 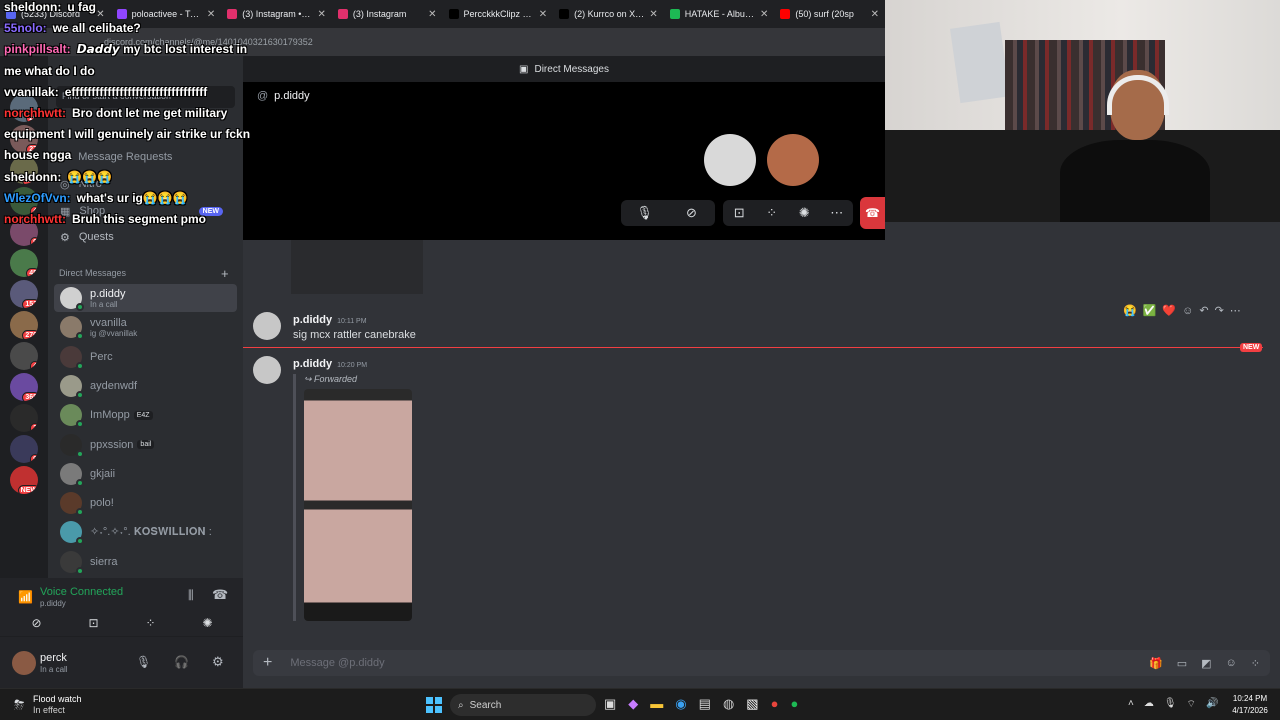 What do you see at coordinates (761, 663) in the screenshot?
I see `message-composer: + Message @p.diddy 🎁 ▭ ◩ ☺ ⁘` at bounding box center [761, 663].